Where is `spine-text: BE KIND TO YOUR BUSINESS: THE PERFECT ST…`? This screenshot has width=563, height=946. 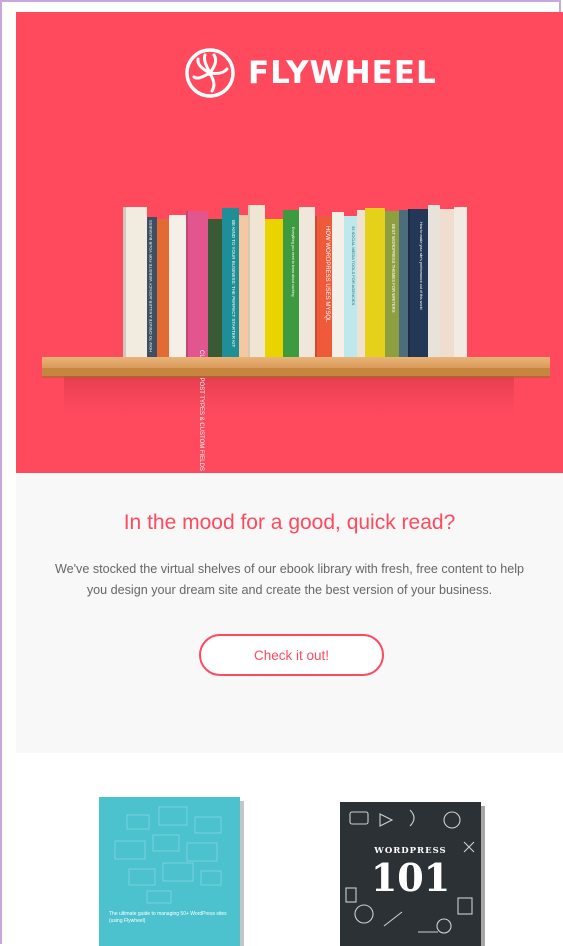 spine-text: BE KIND TO YOUR BUSINESS: THE PERFECT ST… is located at coordinates (233, 283).